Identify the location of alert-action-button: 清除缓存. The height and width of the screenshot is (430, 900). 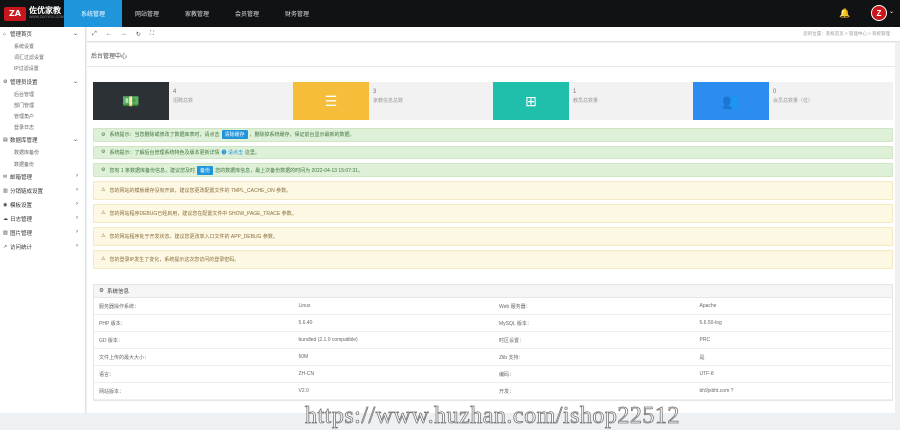
(234, 135).